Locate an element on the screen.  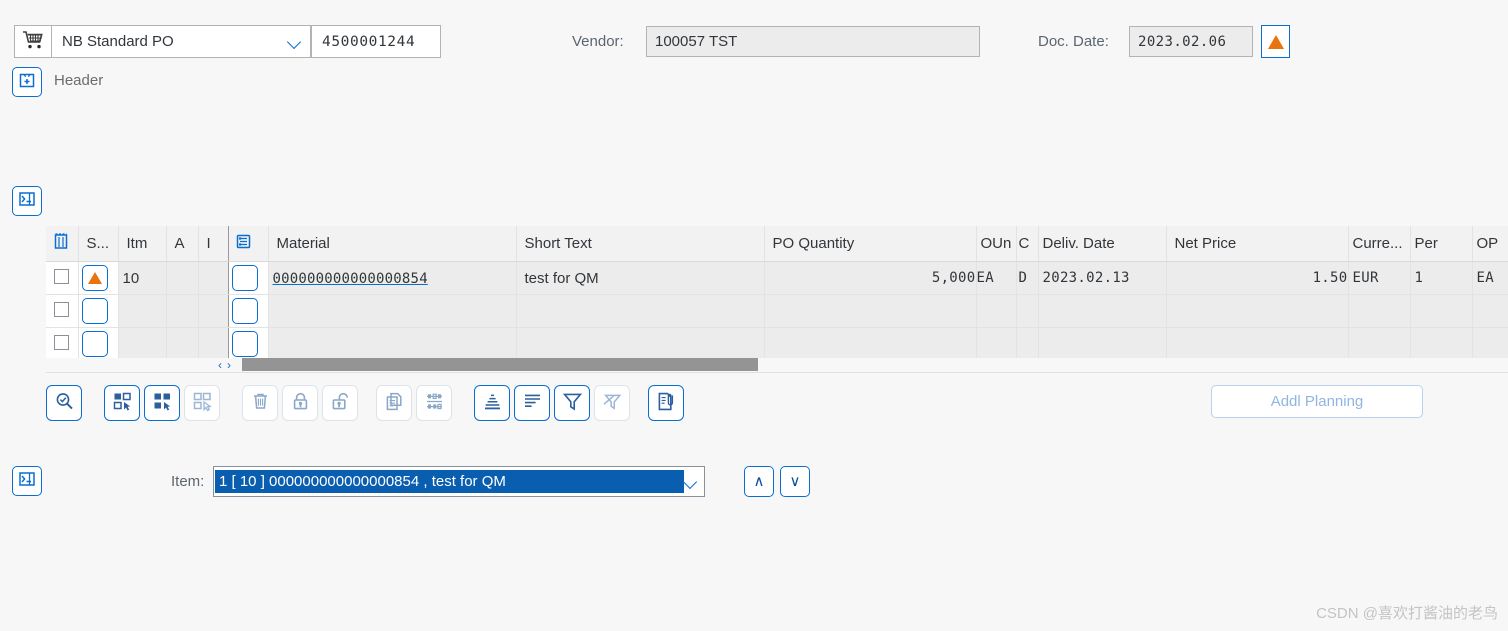
addl-planning-button: Addl Planning is located at coordinates (1317, 401).